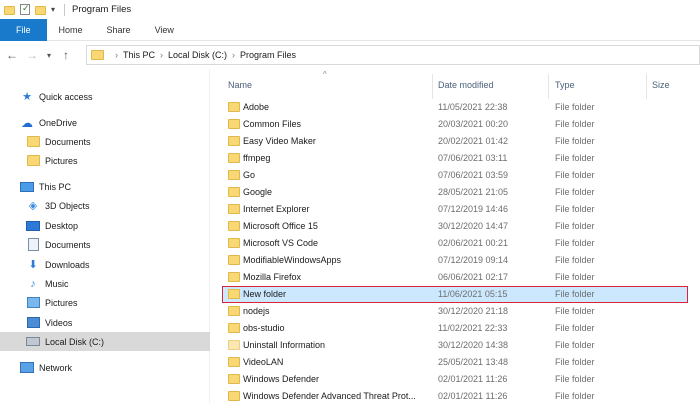  What do you see at coordinates (27, 97) in the screenshot?
I see `star-icon: ★` at bounding box center [27, 97].